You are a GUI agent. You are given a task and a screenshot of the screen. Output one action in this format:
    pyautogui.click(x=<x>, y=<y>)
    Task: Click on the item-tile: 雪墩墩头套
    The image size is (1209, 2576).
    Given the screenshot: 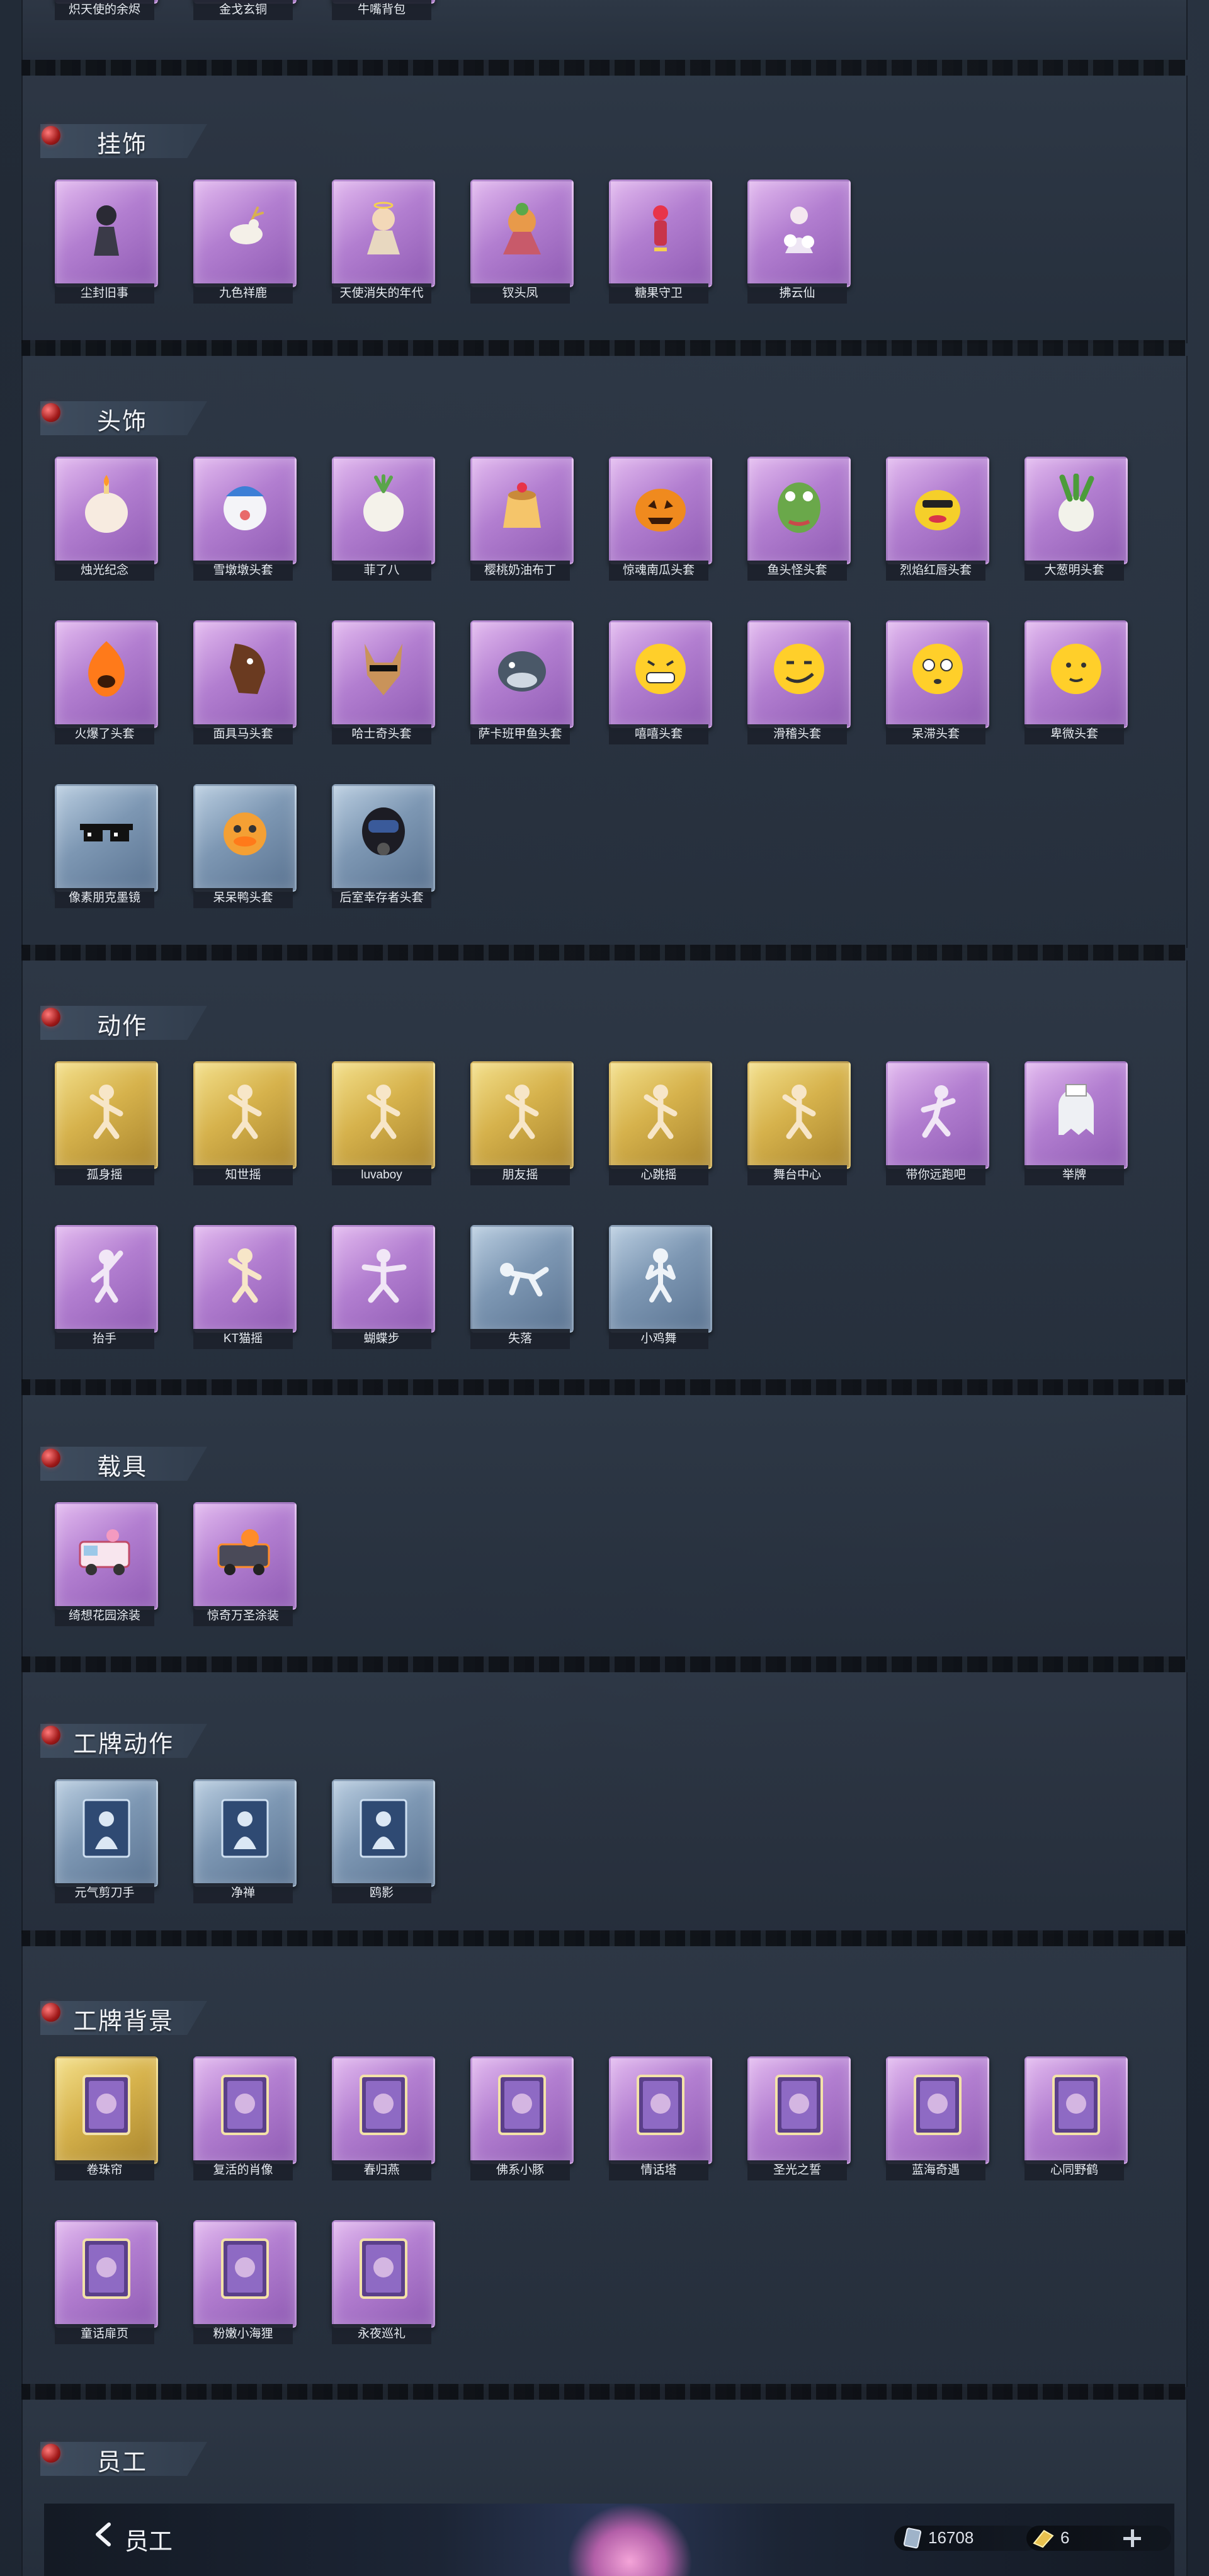 What is the action you would take?
    pyautogui.click(x=245, y=519)
    